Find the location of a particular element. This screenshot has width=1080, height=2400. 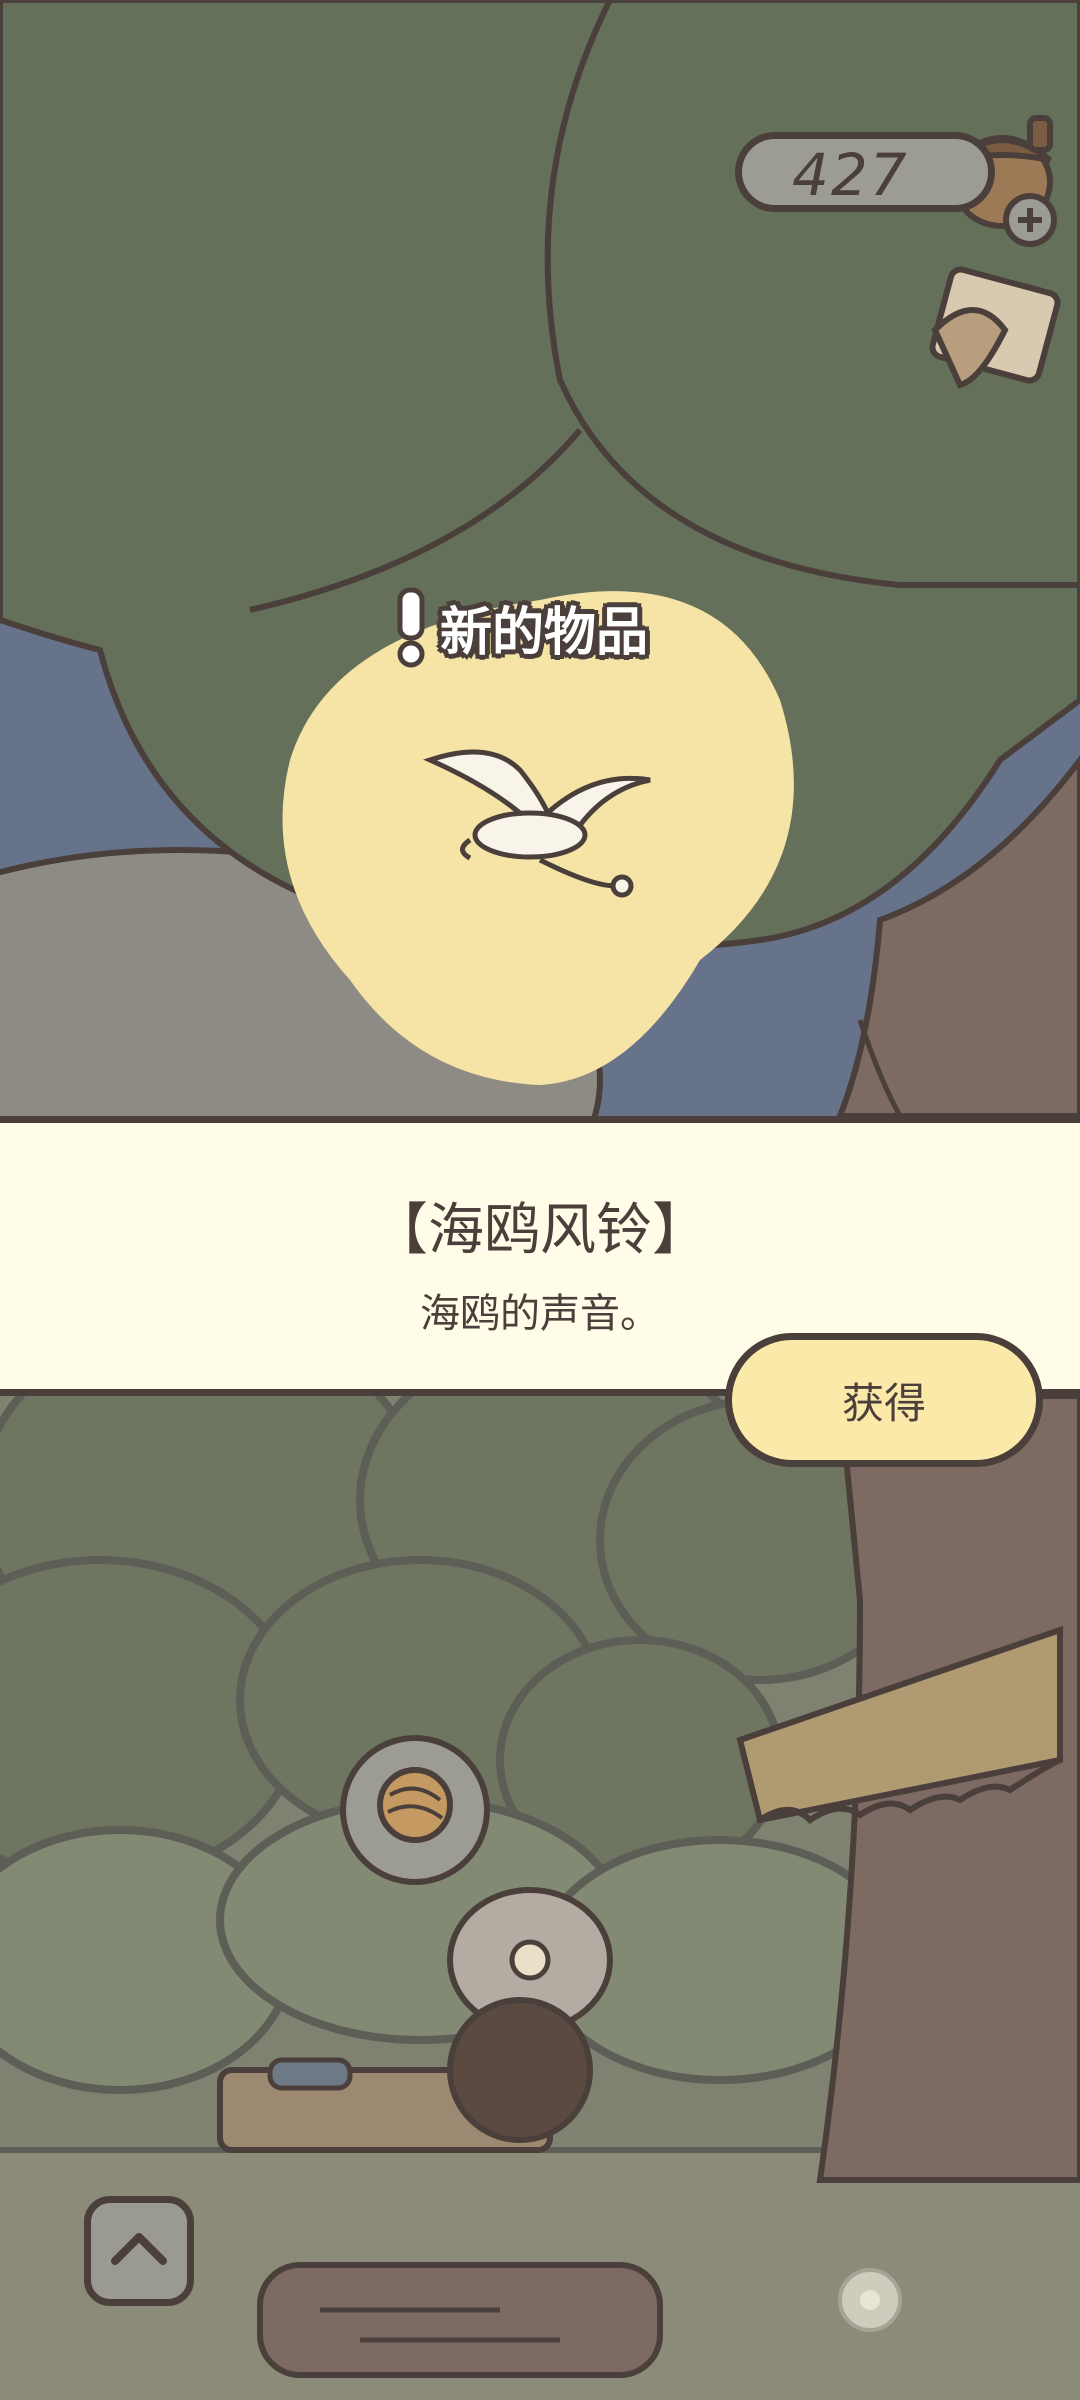

expand-menu-button is located at coordinates (139, 2251).